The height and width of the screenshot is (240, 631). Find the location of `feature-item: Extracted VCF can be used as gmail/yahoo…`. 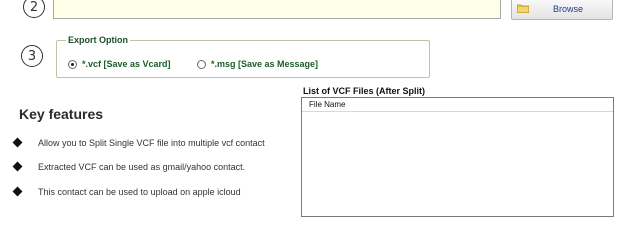

feature-item: Extracted VCF can be used as gmail/yahoo… is located at coordinates (142, 167).